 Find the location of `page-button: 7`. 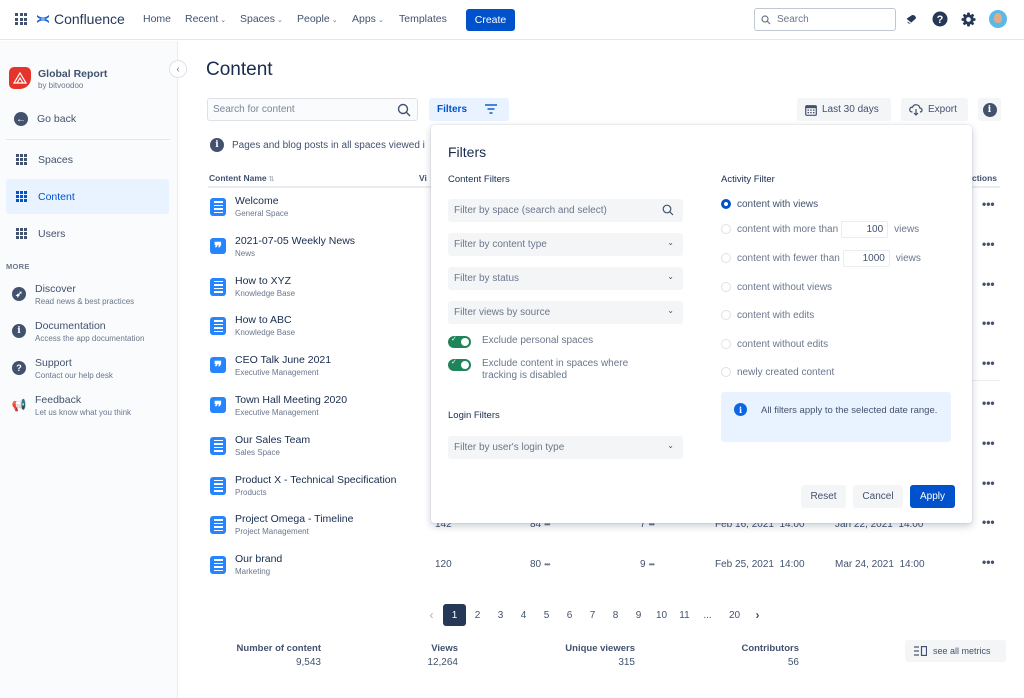

page-button: 7 is located at coordinates (592, 615).